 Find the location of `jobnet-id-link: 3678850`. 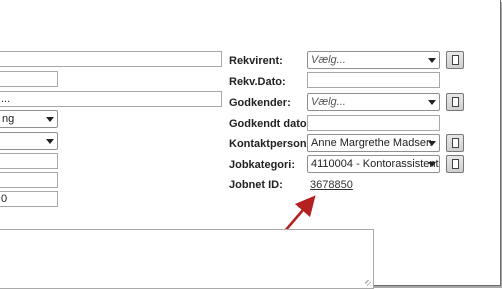

jobnet-id-link: 3678850 is located at coordinates (331, 185).